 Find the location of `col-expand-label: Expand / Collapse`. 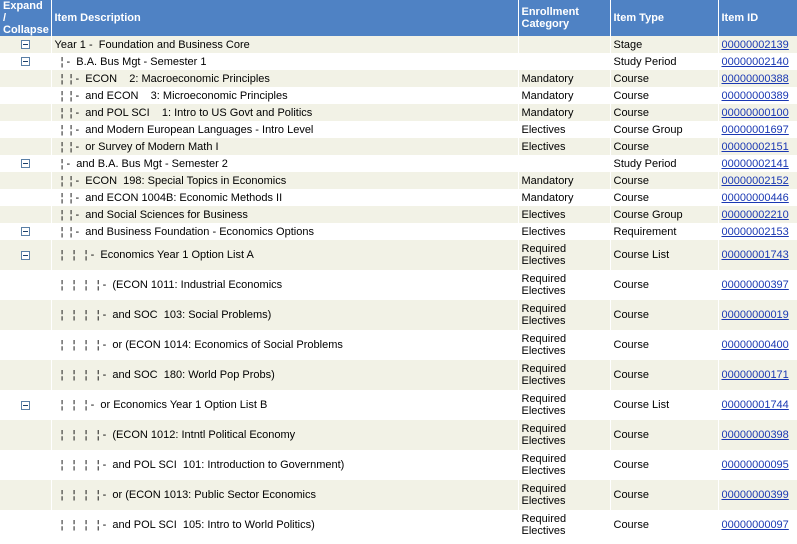

col-expand-label: Expand / Collapse is located at coordinates (26, 18).